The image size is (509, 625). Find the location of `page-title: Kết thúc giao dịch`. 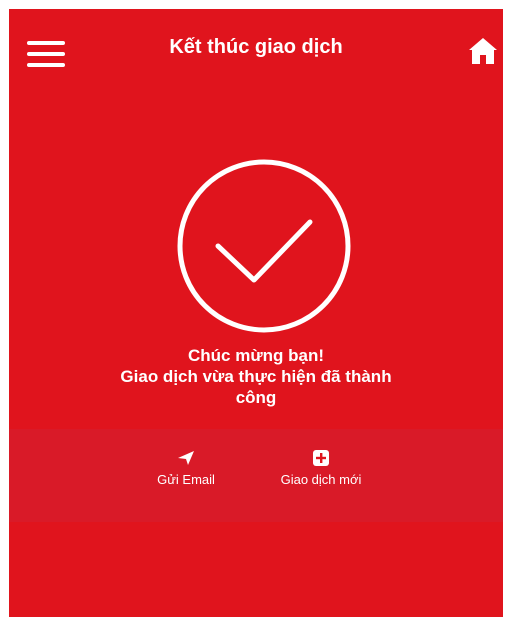

page-title: Kết thúc giao dịch is located at coordinates (256, 47).